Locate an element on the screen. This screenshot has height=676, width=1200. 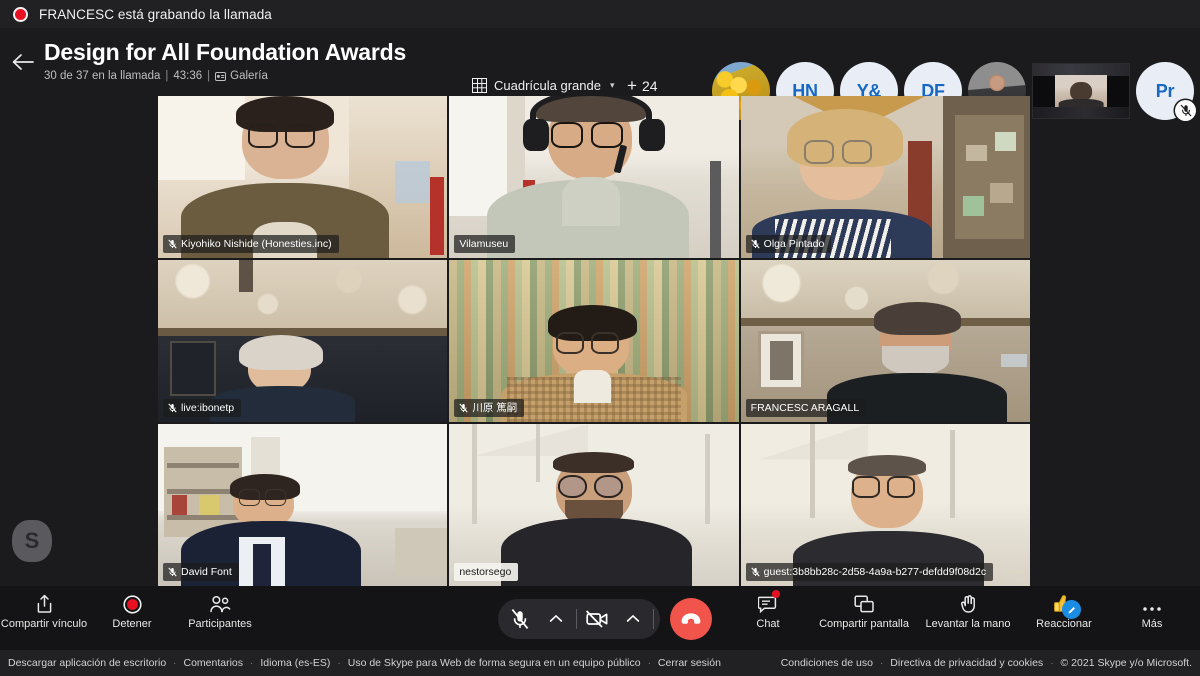
participant-count-text: 30 de 37 en la llamada is located at coordinates (102, 76).